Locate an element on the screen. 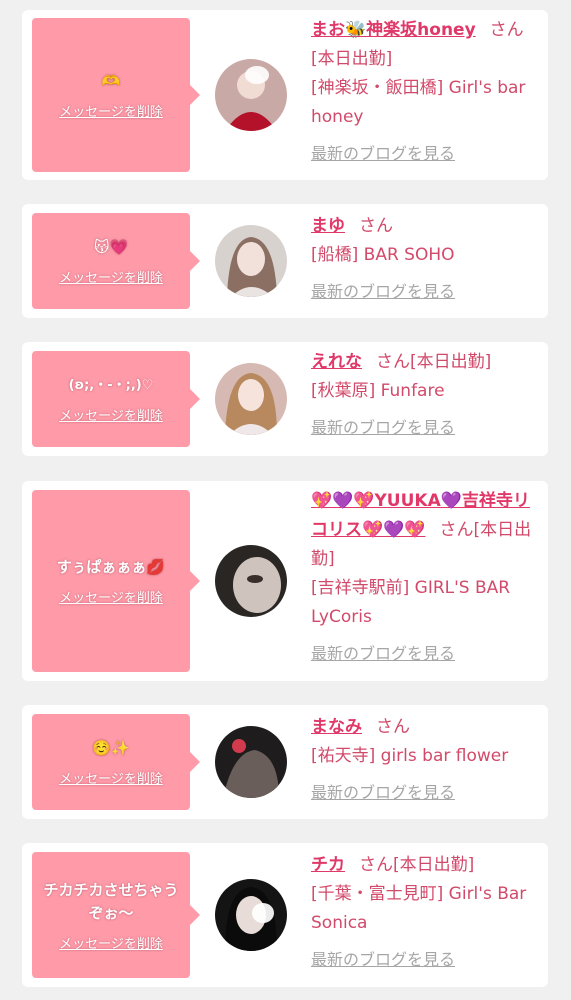 The image size is (571, 1000). message-text: ☺️✨ is located at coordinates (111, 748).